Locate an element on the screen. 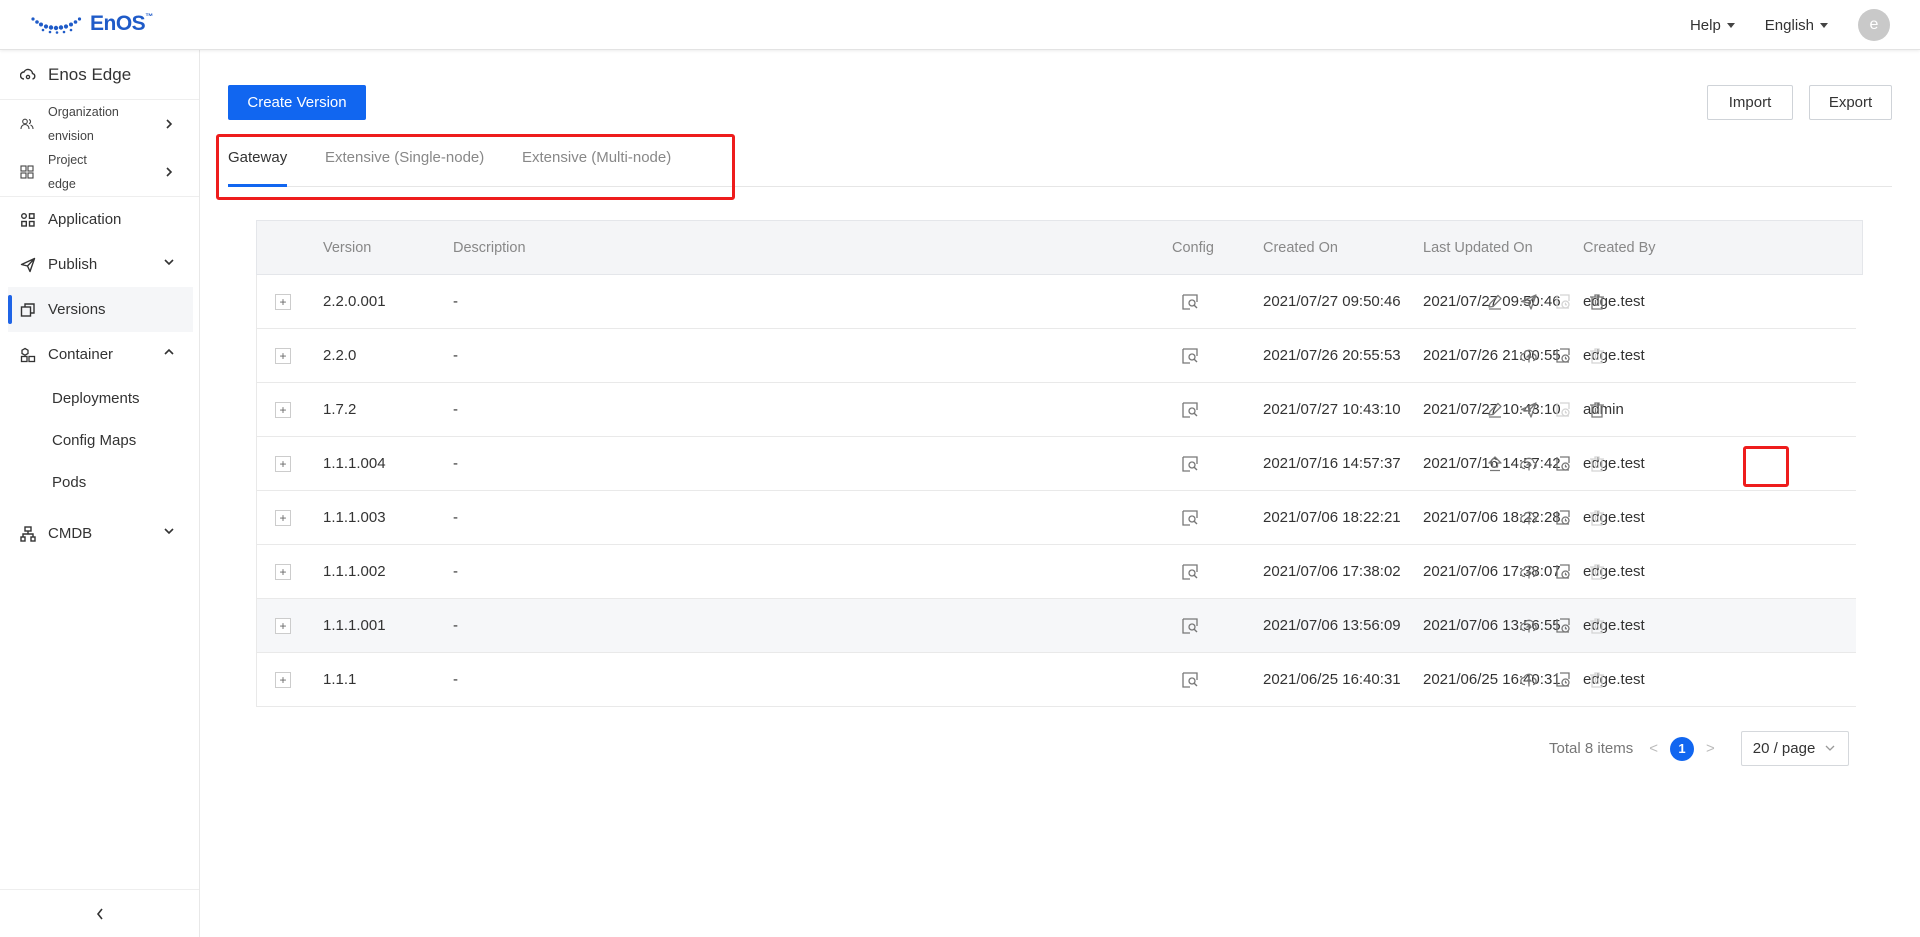 This screenshot has width=1920, height=937. page-size-select: 20 / page is located at coordinates (1794, 748).